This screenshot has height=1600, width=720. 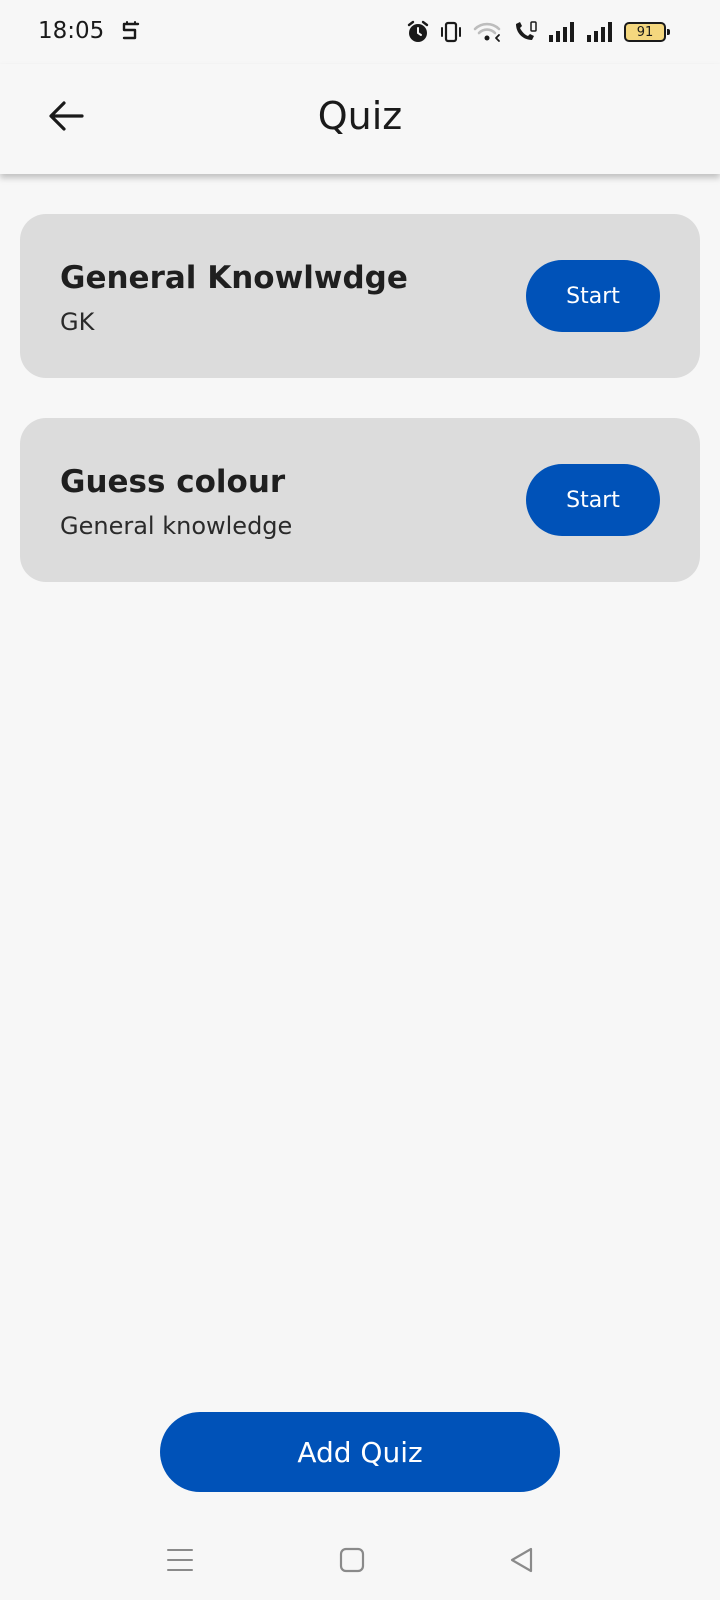 What do you see at coordinates (487, 32) in the screenshot?
I see `wifi-icon` at bounding box center [487, 32].